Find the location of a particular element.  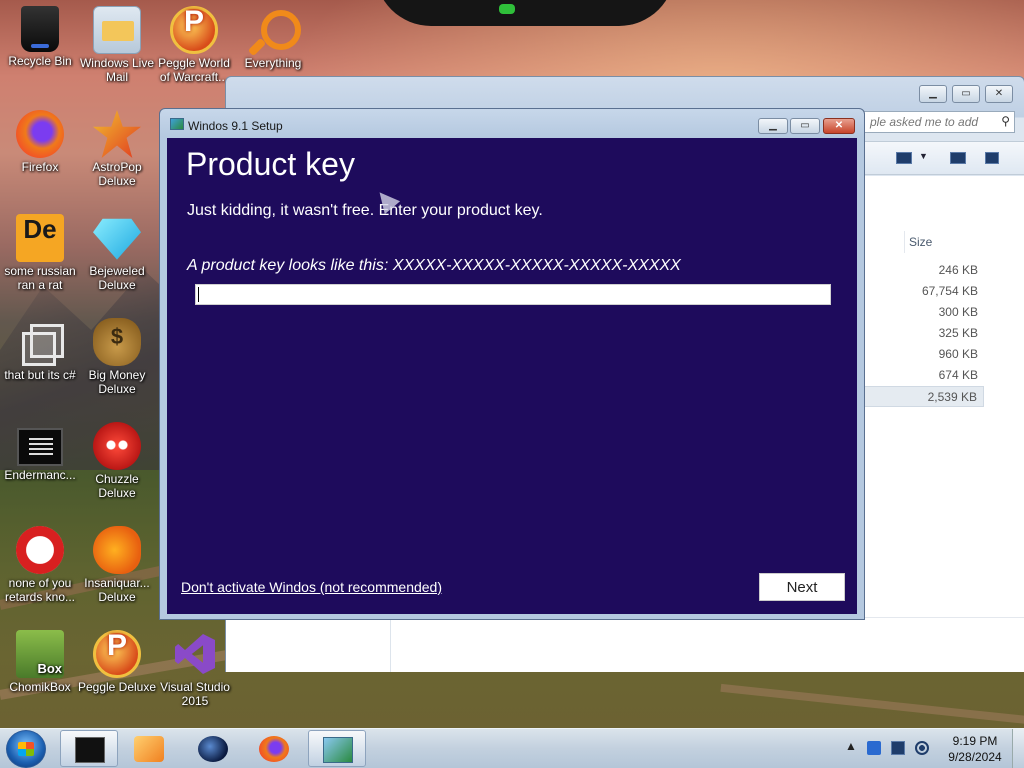

astropop-icon is located at coordinates (117, 134).